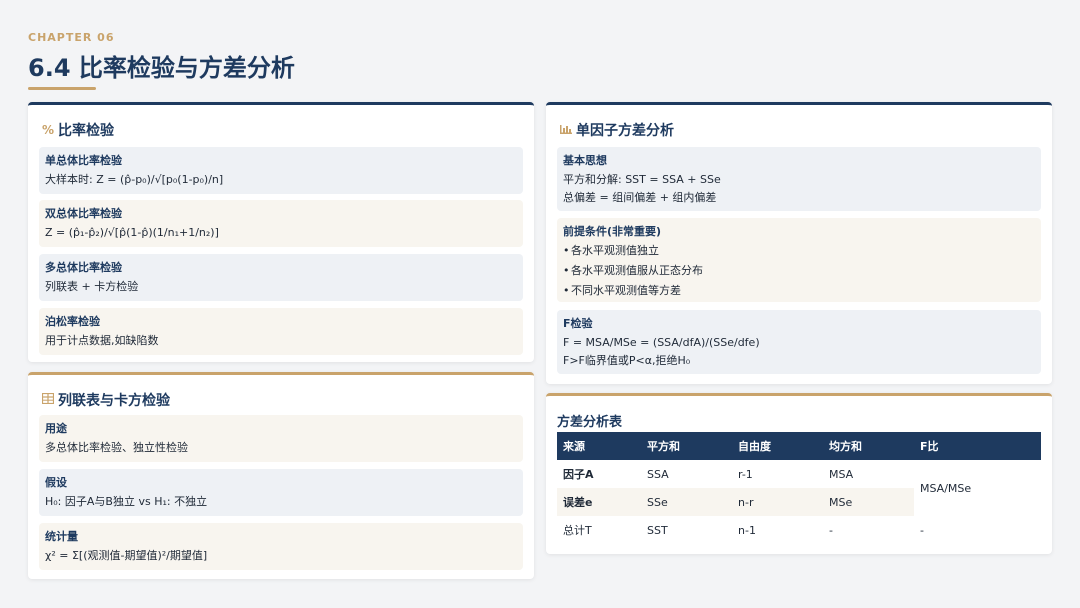  I want to click on table-header: 来源, so click(599, 446).